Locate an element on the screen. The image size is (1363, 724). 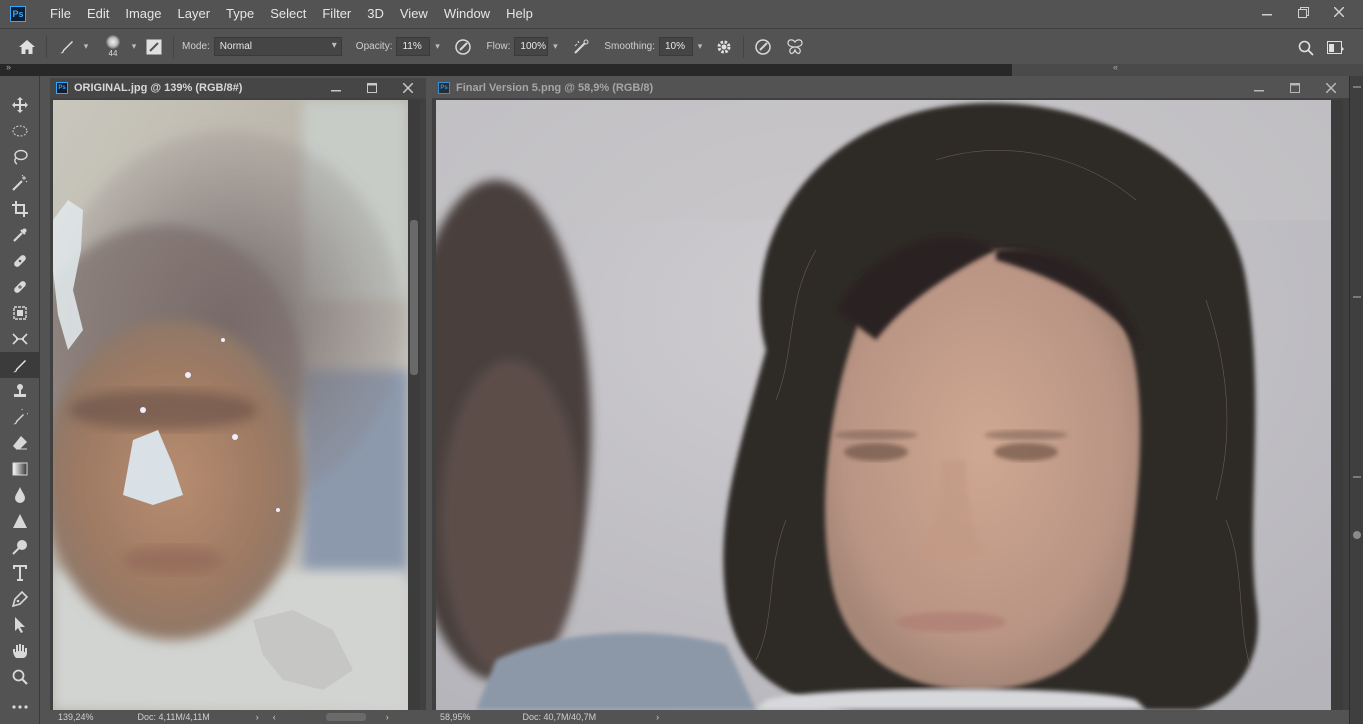
lasso-tool-icon is located at coordinates (20, 157).